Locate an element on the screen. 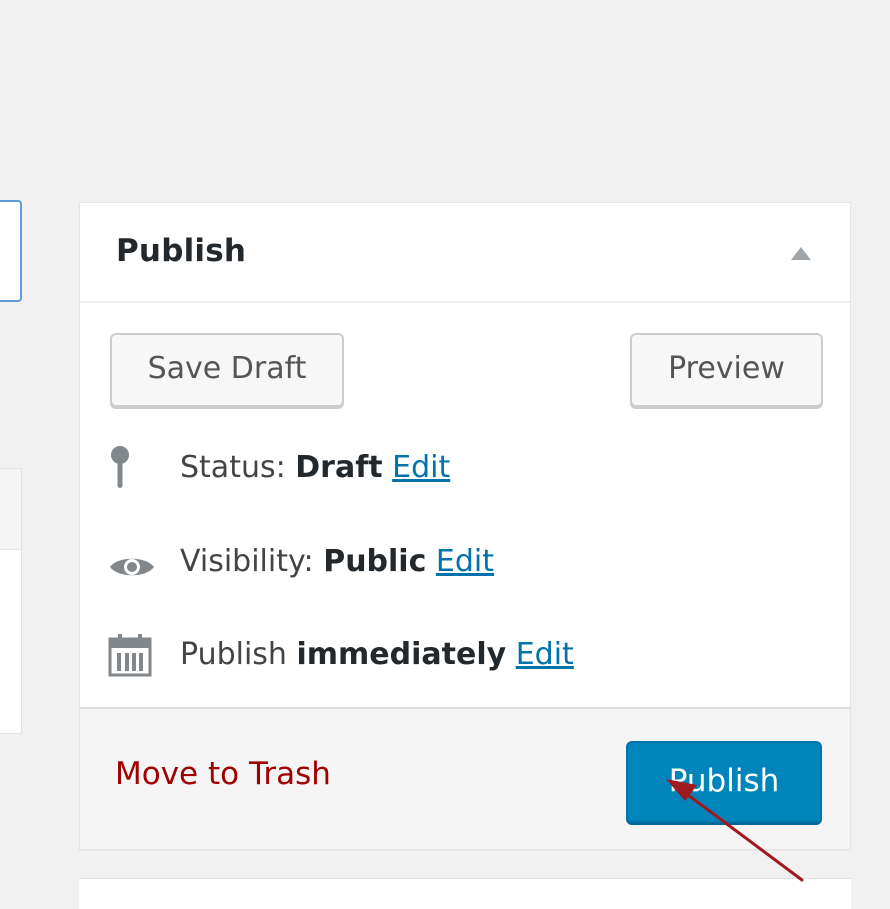 This screenshot has width=890, height=909. editor-panel-edge is located at coordinates (11, 601).